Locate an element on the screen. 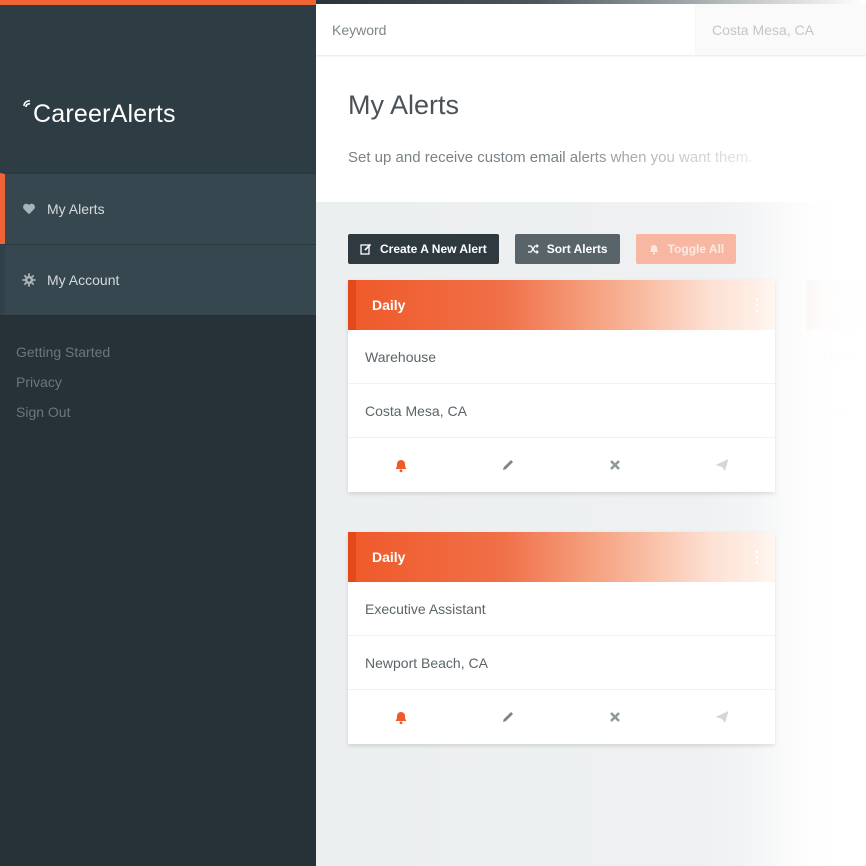  page-title: My Alerts is located at coordinates (404, 105).